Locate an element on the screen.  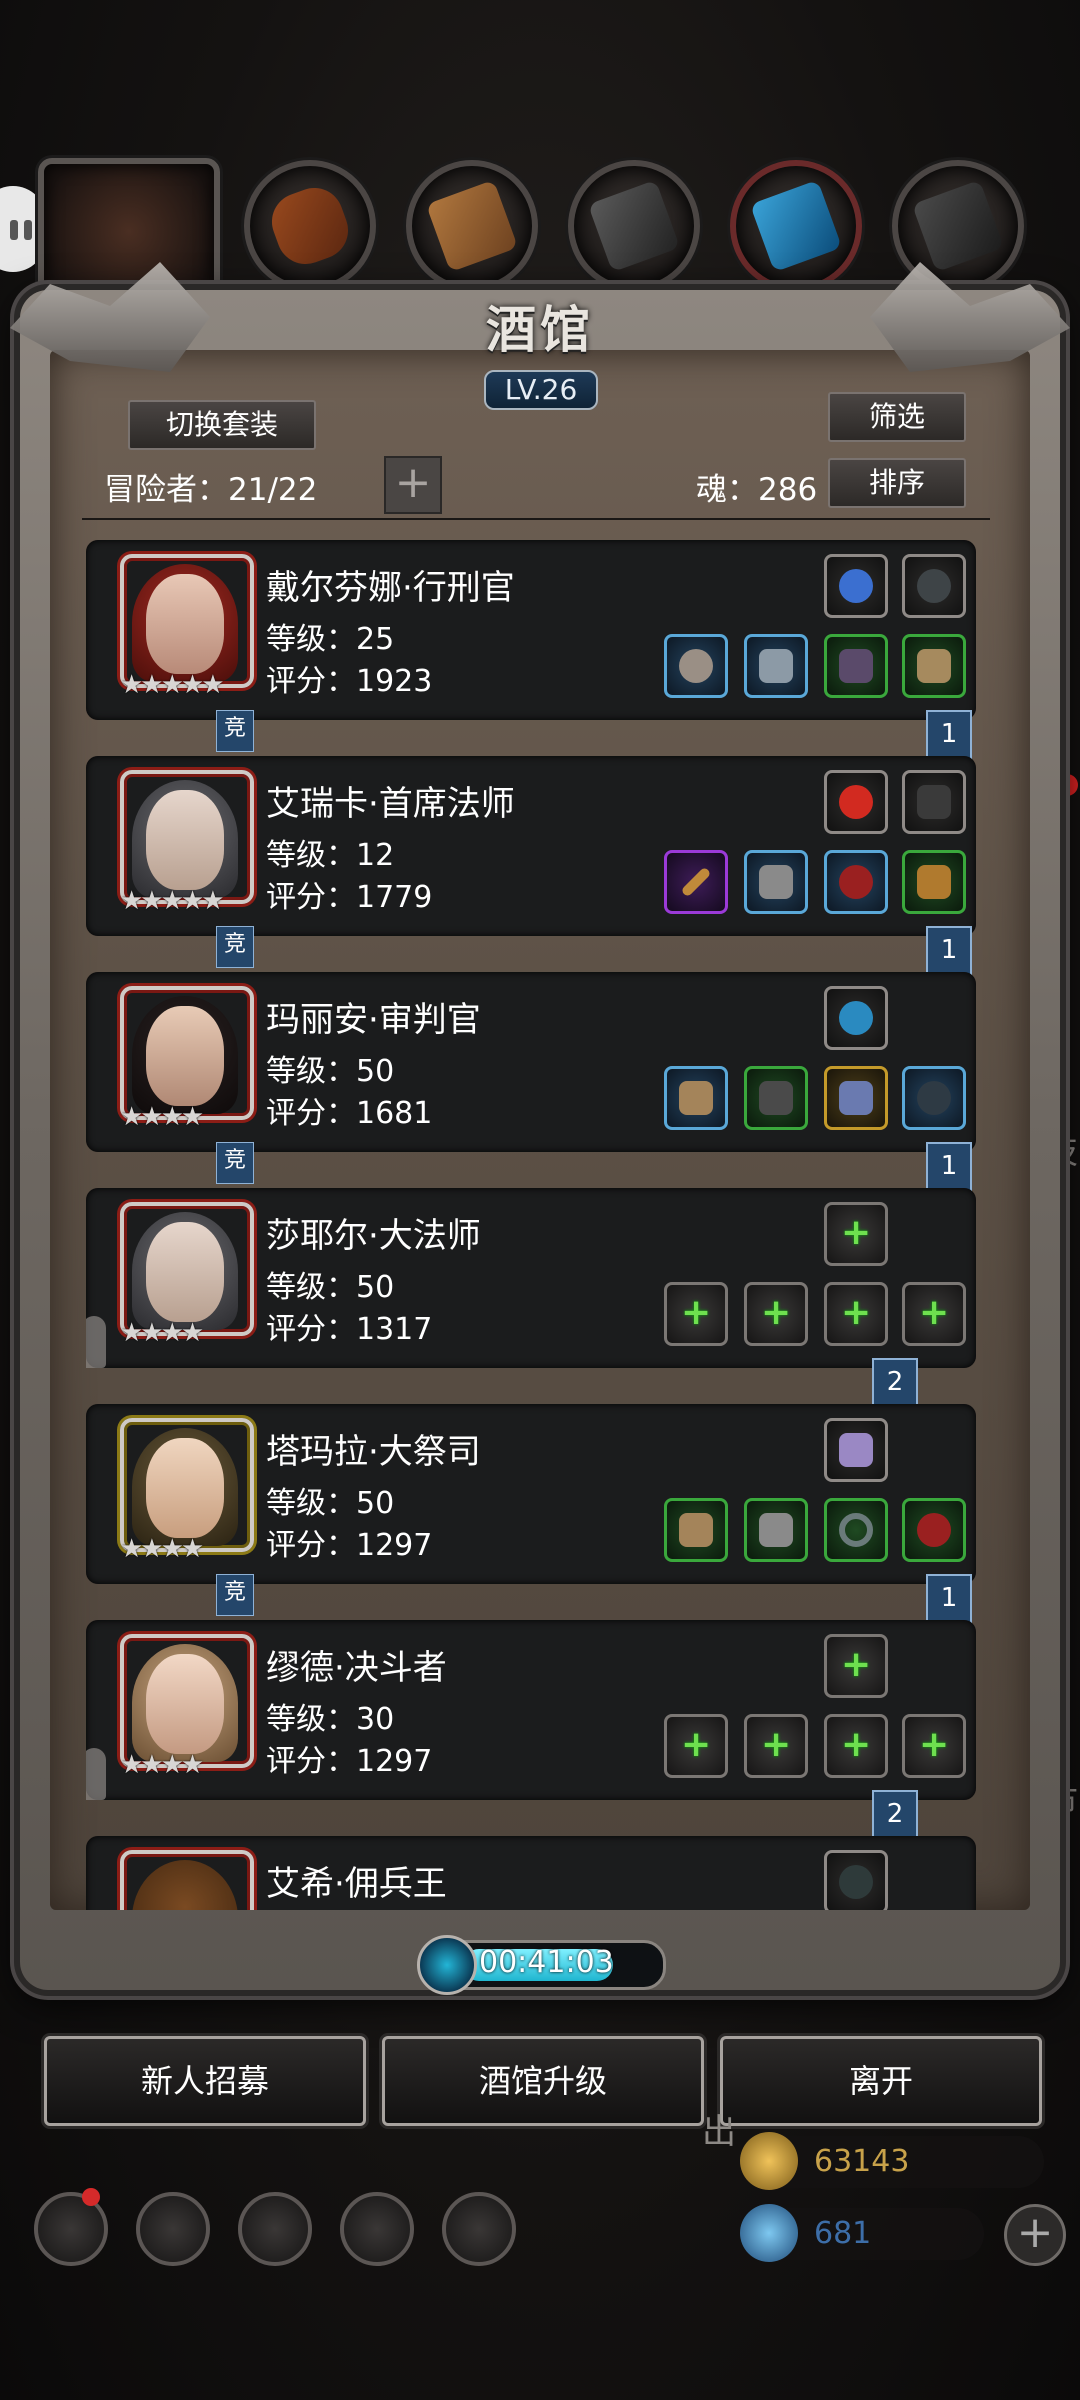
hero-level: 等级：50 is located at coordinates (330, 1503).